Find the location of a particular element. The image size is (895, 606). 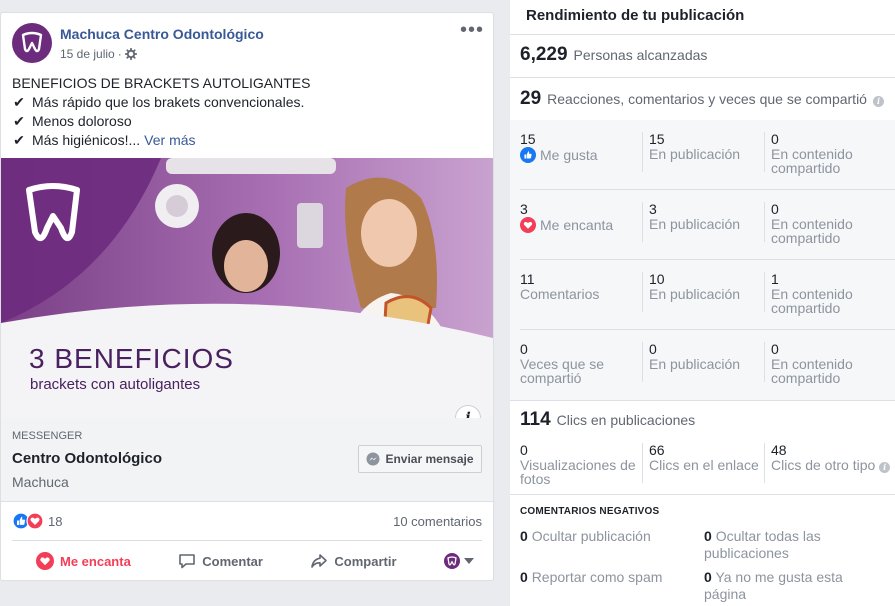

hide-all-stat: 0 Ocultar todas las publicaciones is located at coordinates (794, 545).